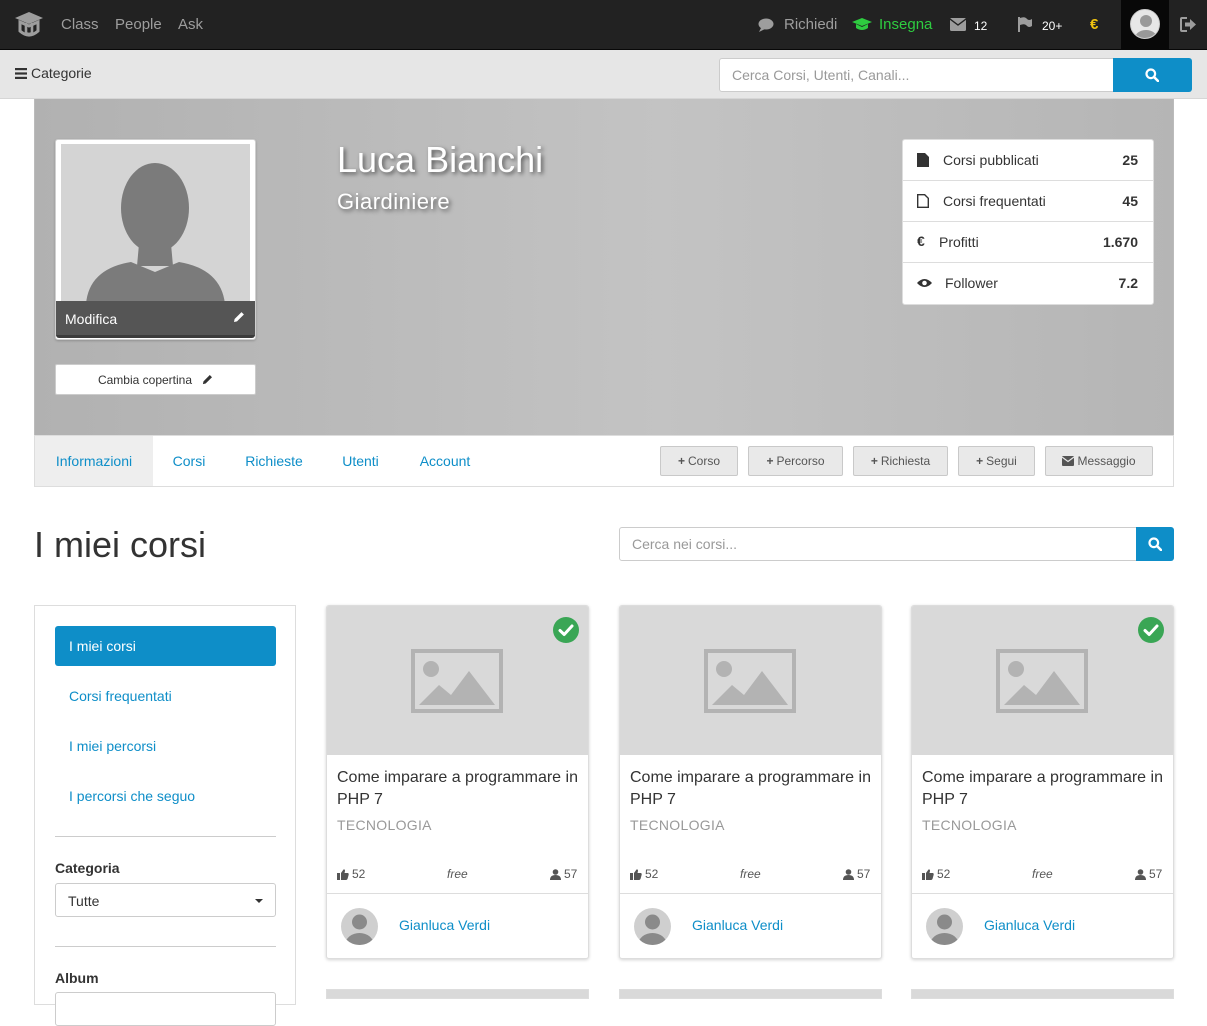 This screenshot has height=1026, width=1207. I want to click on category-filter-label: Categoria, so click(87, 868).